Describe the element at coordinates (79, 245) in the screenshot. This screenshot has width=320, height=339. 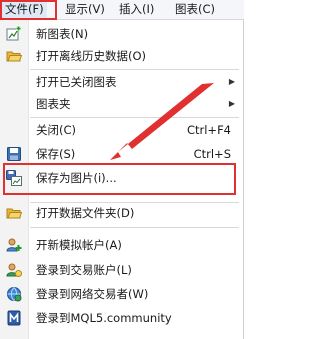
I see `menu-item-label: 开新模拟帐户(A)` at that location.